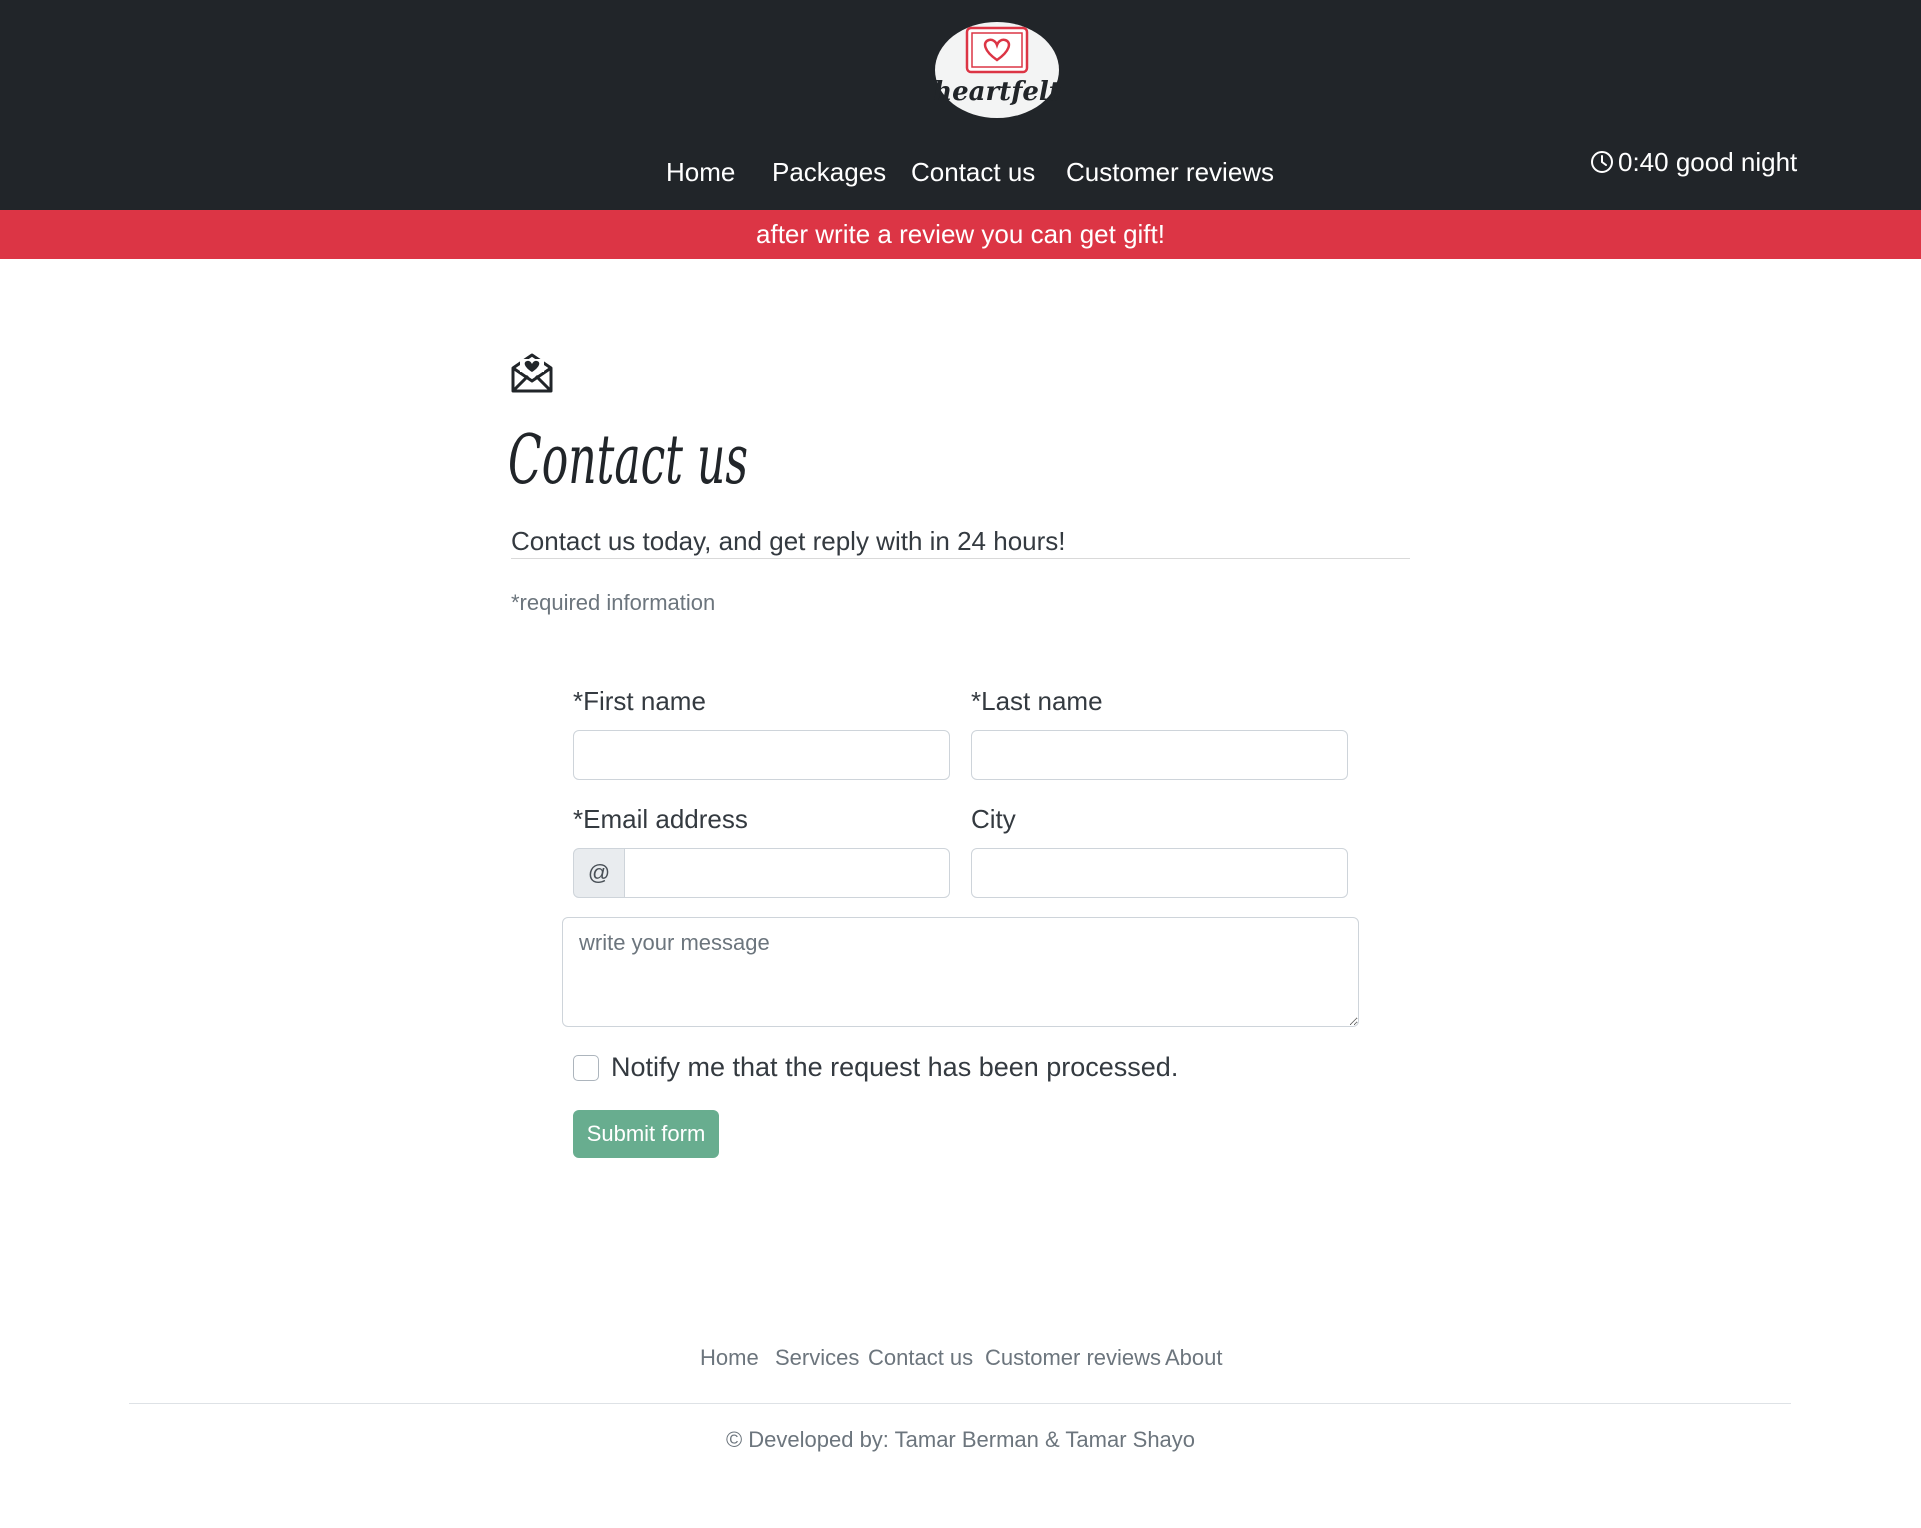 The height and width of the screenshot is (1528, 1921). What do you see at coordinates (1159, 873) in the screenshot?
I see `city-input` at bounding box center [1159, 873].